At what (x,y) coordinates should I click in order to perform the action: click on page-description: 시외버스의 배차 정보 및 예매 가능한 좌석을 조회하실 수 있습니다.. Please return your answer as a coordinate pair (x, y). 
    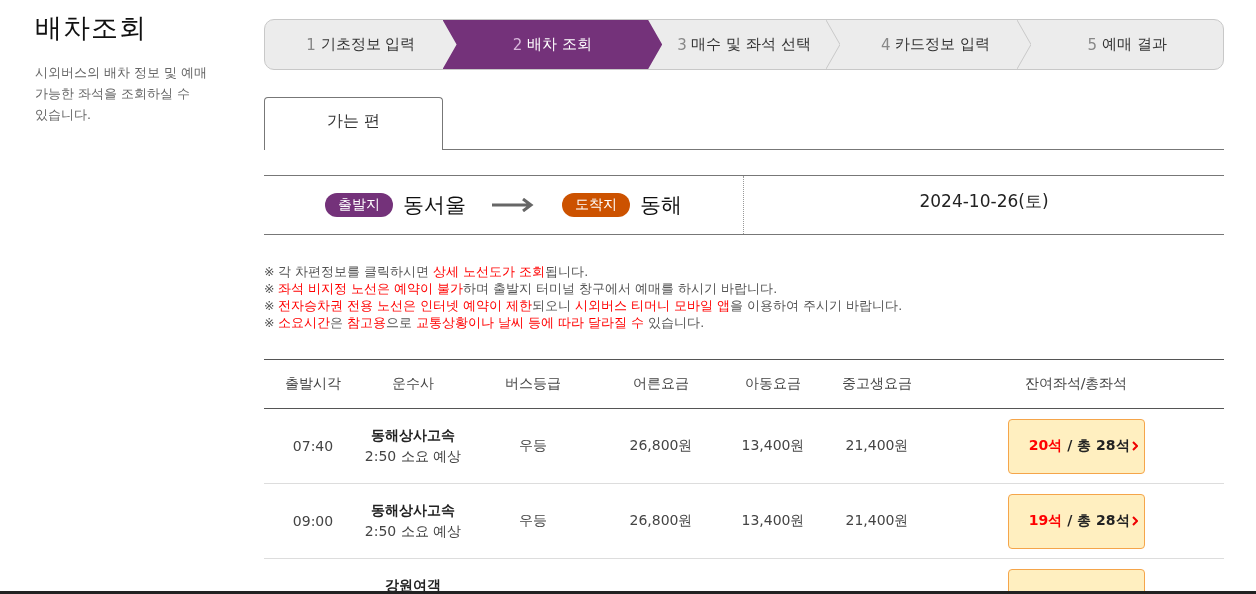
    Looking at the image, I should click on (121, 94).